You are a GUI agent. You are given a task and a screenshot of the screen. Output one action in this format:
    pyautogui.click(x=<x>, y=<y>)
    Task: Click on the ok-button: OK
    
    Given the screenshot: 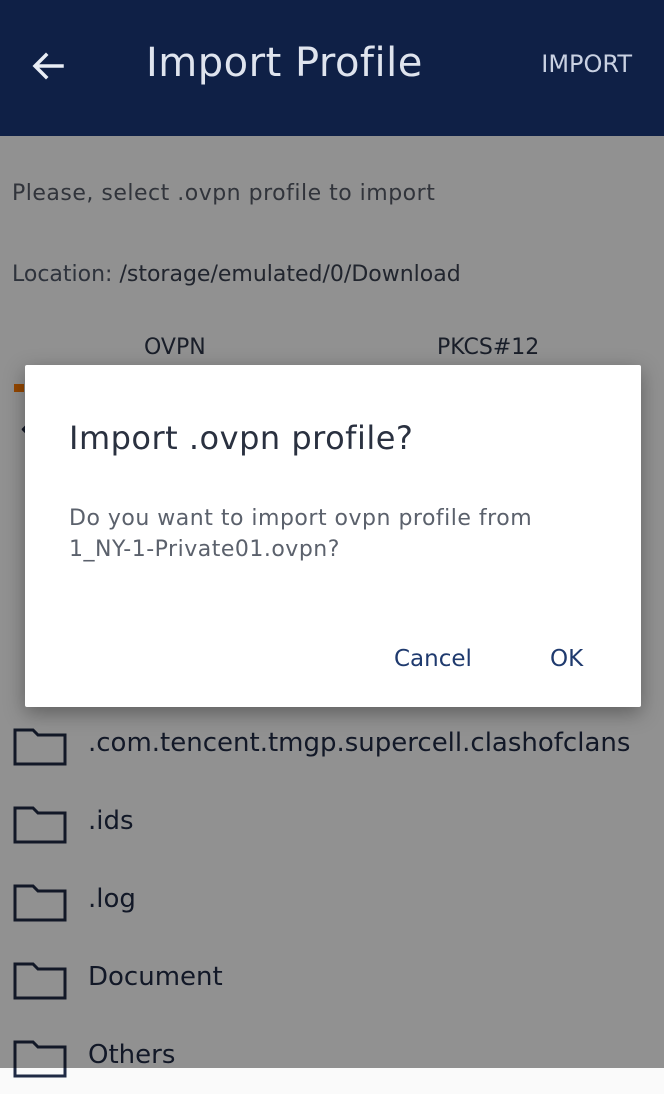 What is the action you would take?
    pyautogui.click(x=566, y=659)
    